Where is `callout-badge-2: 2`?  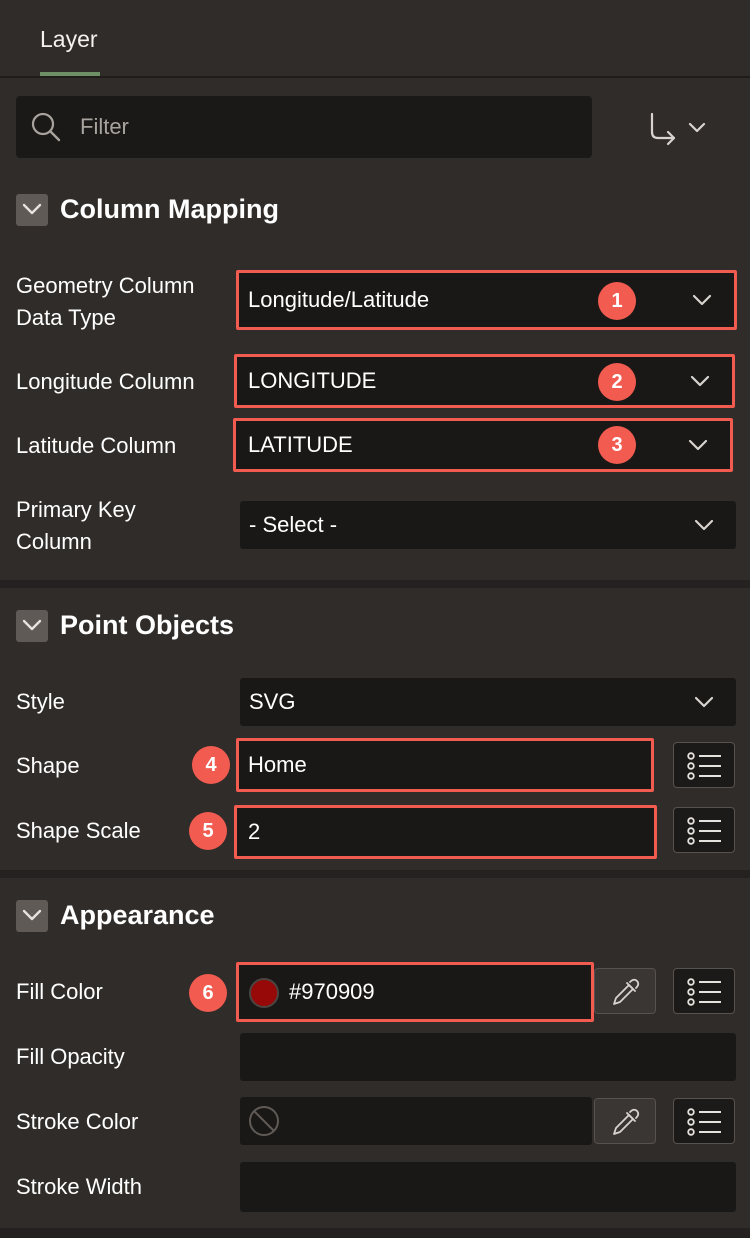 callout-badge-2: 2 is located at coordinates (617, 382).